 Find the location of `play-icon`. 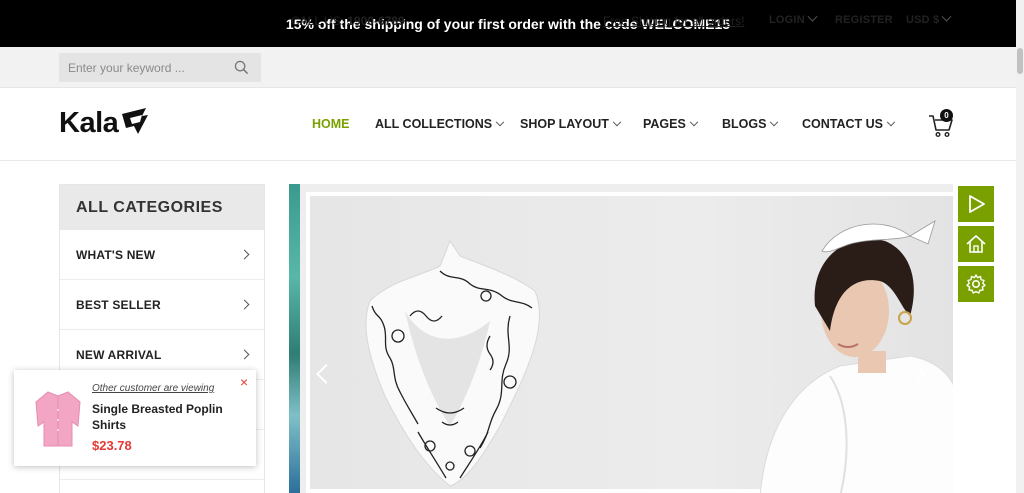

play-icon is located at coordinates (977, 204).